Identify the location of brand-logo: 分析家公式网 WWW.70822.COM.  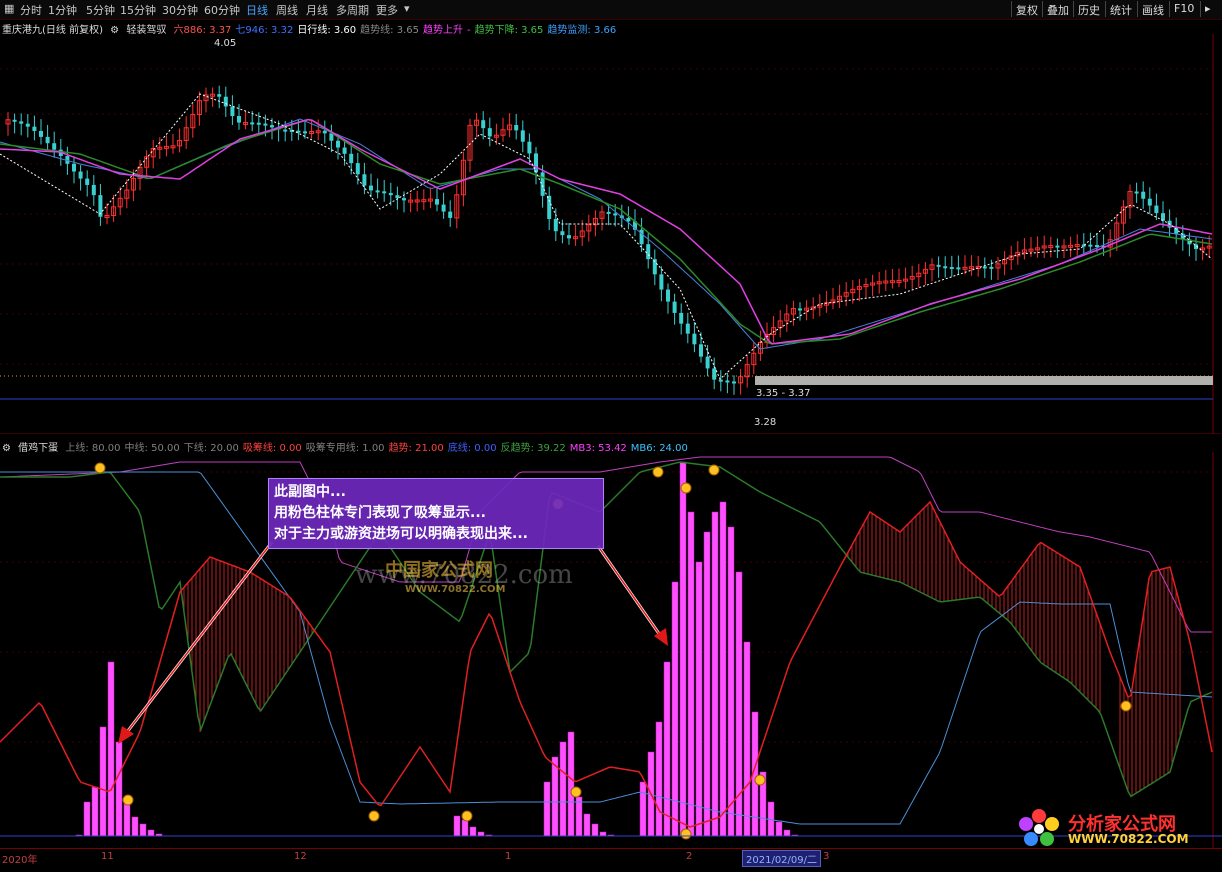
(1116, 828).